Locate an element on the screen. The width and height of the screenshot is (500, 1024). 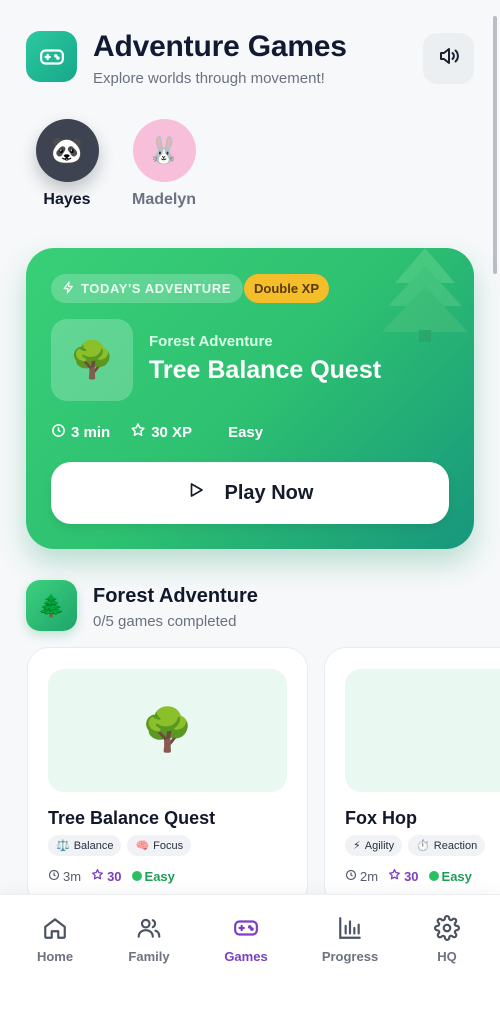
nav-games: Games is located at coordinates (246, 938).